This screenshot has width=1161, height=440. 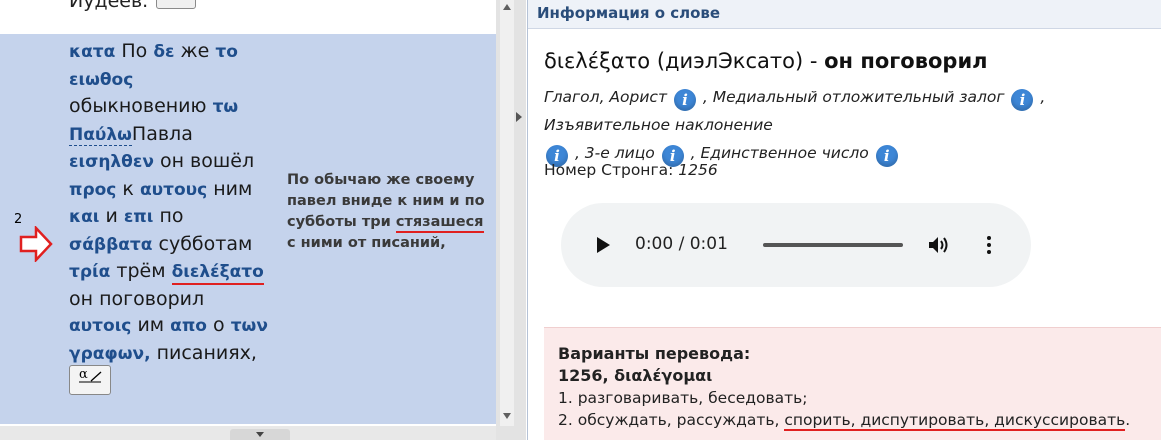 I want to click on previous-verse-strong-button, so click(x=176, y=4).